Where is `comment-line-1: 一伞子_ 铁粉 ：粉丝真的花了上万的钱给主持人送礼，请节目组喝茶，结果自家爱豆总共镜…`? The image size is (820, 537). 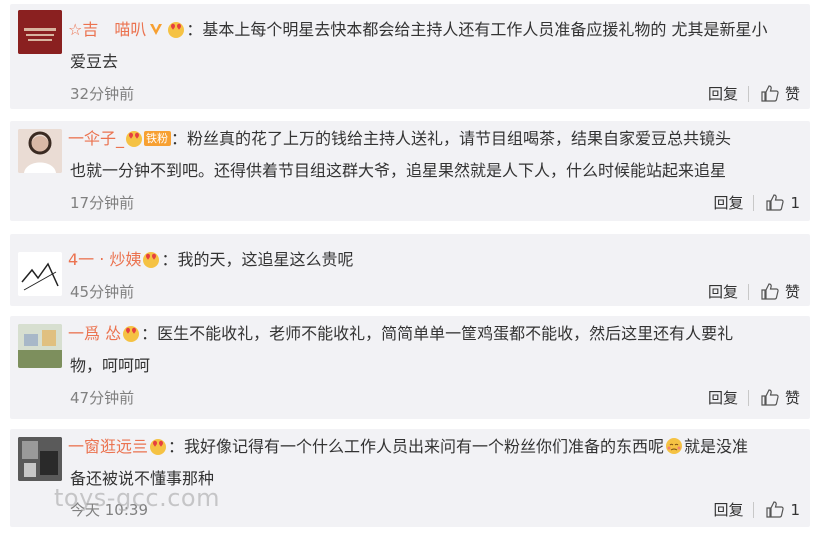 comment-line-1: 一伞子_ 铁粉 ：粉丝真的花了上万的钱给主持人送礼，请节目组喝茶，结果自家爱豆总共镜… is located at coordinates (399, 139).